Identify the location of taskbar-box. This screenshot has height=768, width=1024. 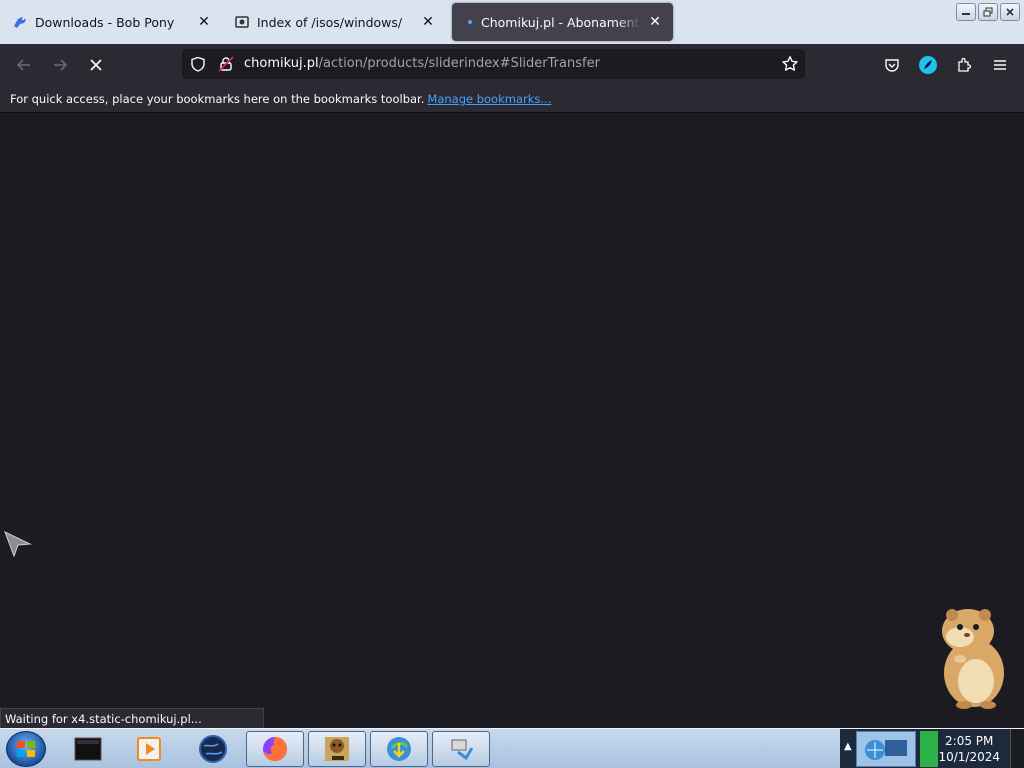
(337, 749).